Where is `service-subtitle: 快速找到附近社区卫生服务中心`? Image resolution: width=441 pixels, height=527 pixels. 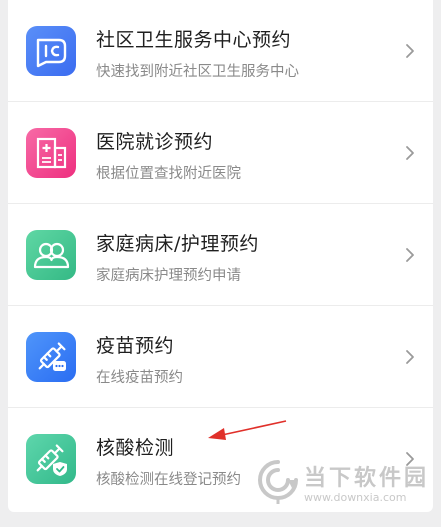 service-subtitle: 快速找到附近社区卫生服务中心 is located at coordinates (197, 72).